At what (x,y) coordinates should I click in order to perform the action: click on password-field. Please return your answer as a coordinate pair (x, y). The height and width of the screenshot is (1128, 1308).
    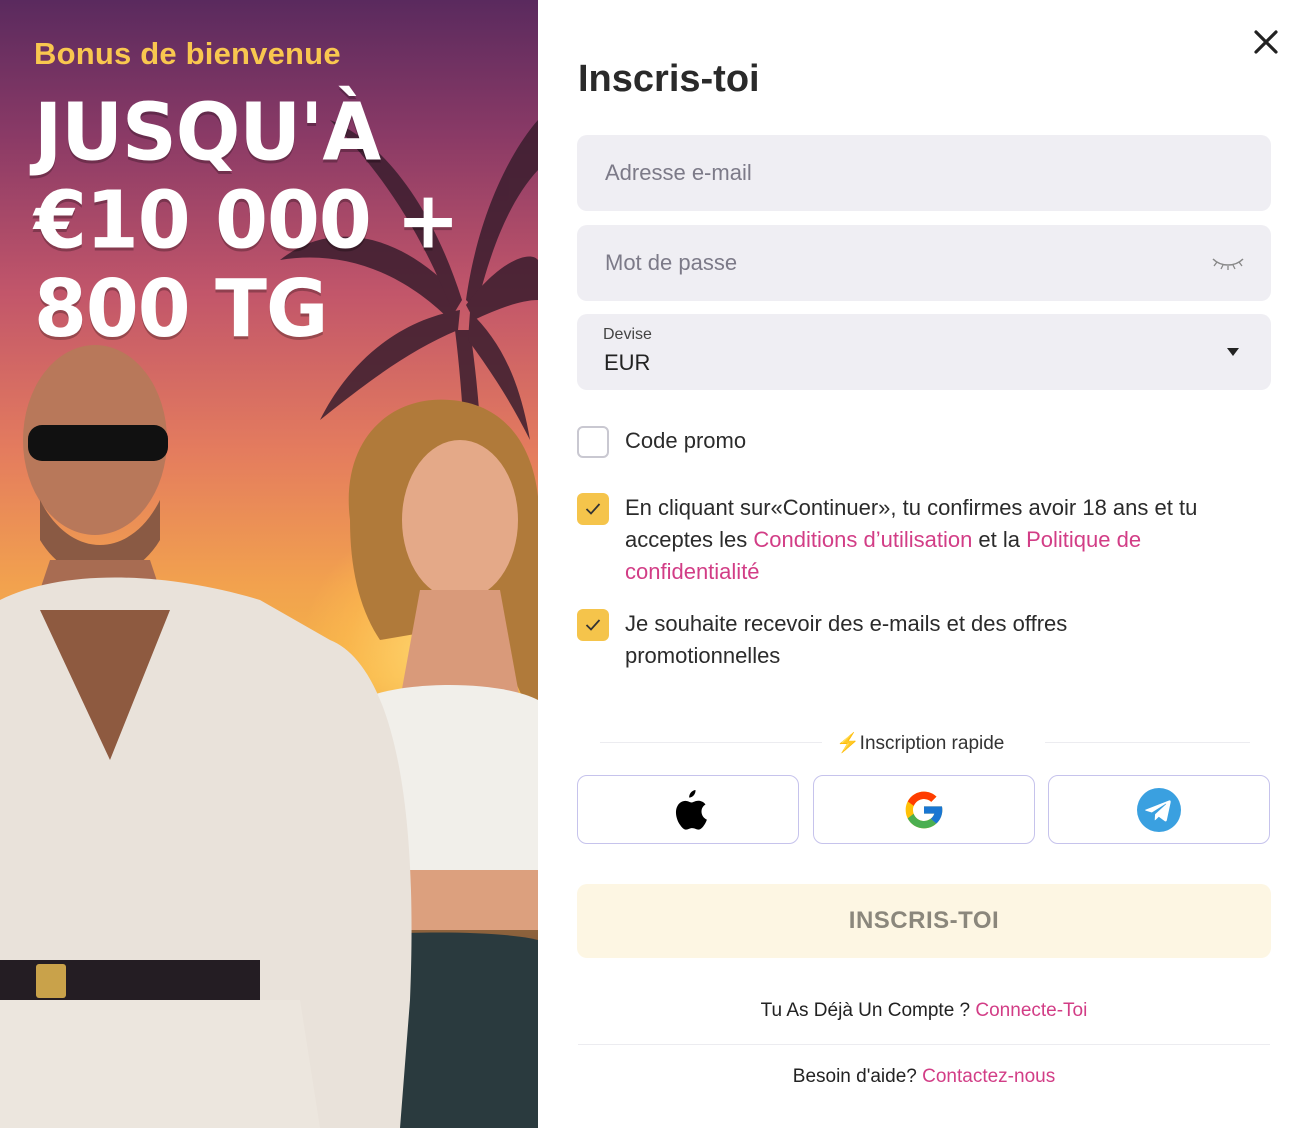
    Looking at the image, I should click on (885, 263).